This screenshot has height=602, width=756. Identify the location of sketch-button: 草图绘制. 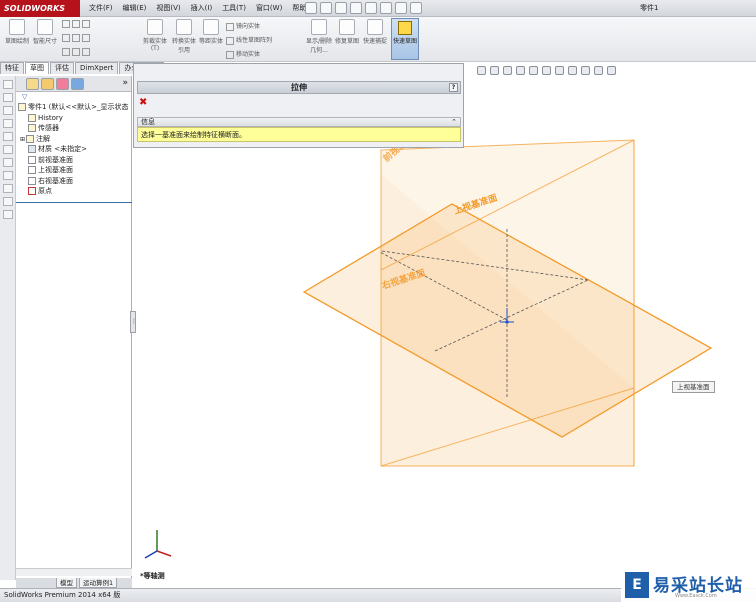
(17, 32).